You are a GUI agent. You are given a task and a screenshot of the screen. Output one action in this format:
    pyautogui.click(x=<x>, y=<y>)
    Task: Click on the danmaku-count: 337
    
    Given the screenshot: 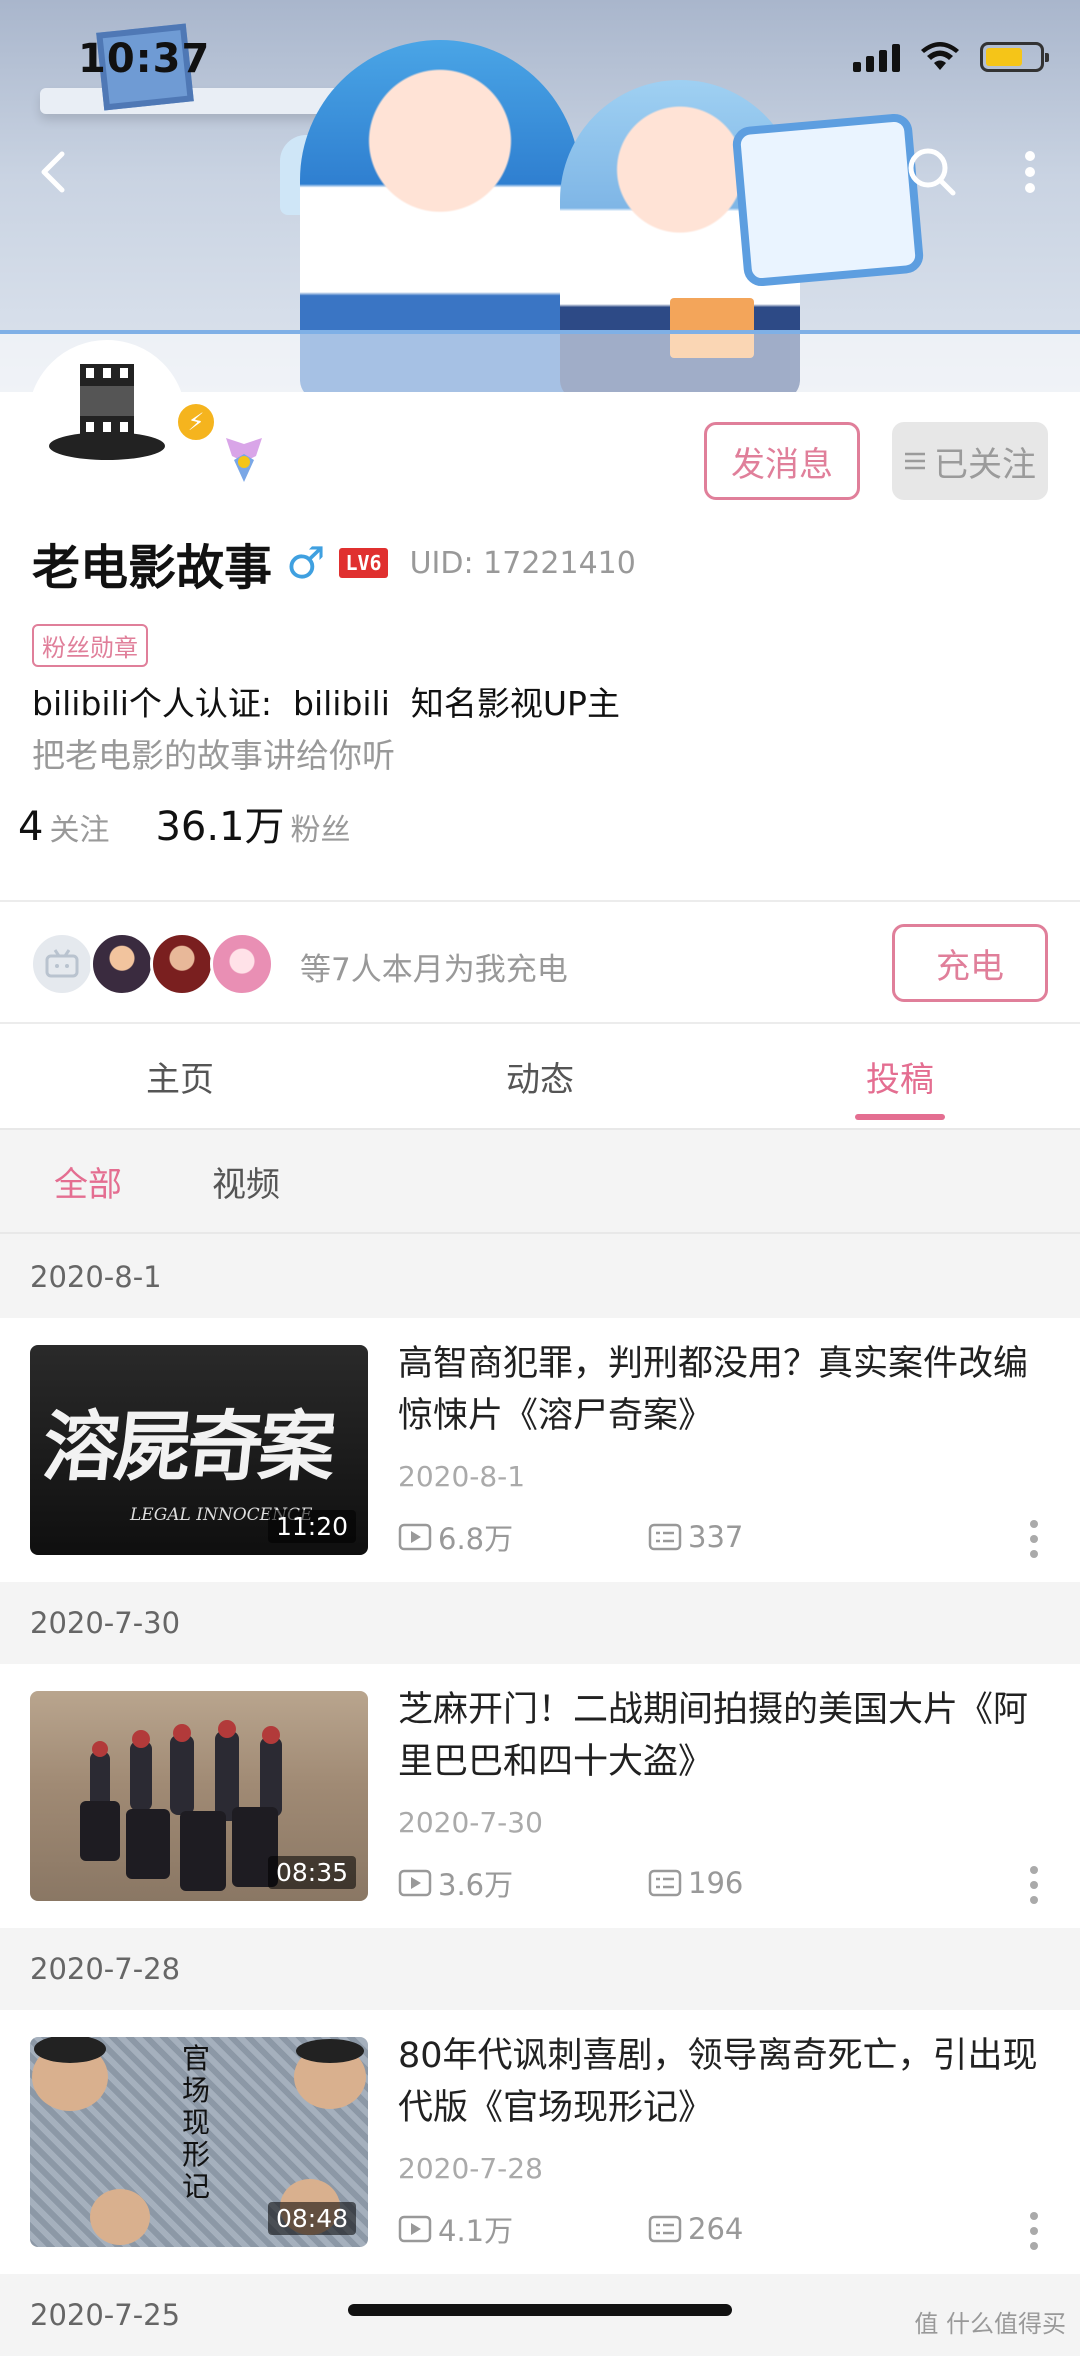 What is the action you would take?
    pyautogui.click(x=716, y=1537)
    